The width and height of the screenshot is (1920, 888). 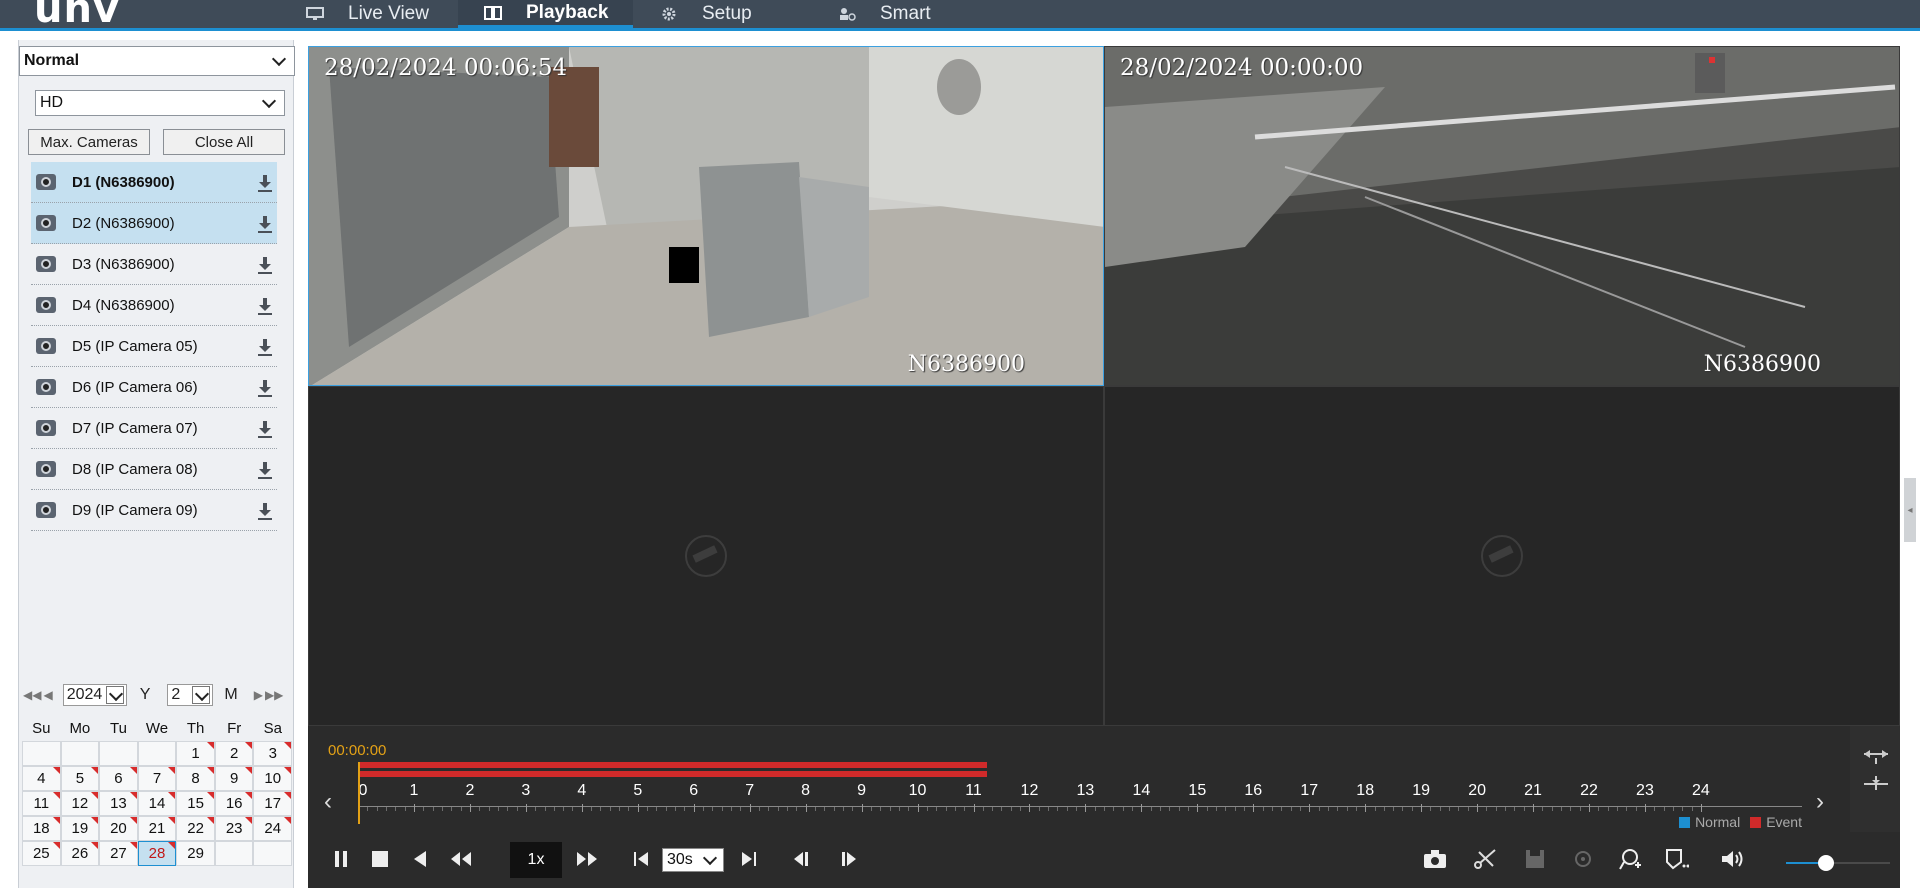 I want to click on tab-smart: Smart, so click(x=903, y=14).